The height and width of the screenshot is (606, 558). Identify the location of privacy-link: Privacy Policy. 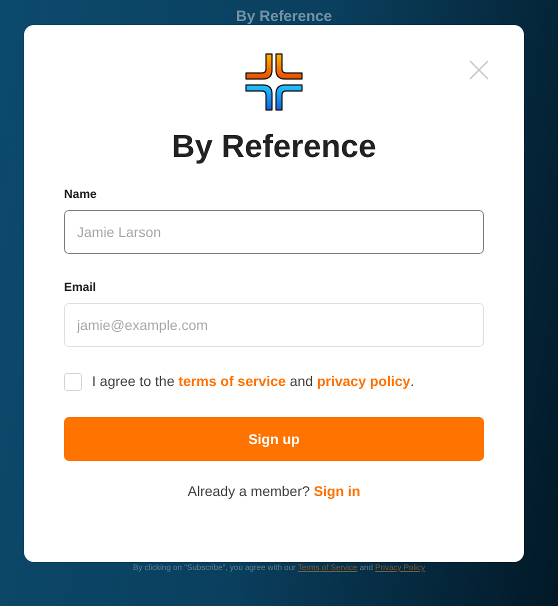
(400, 567).